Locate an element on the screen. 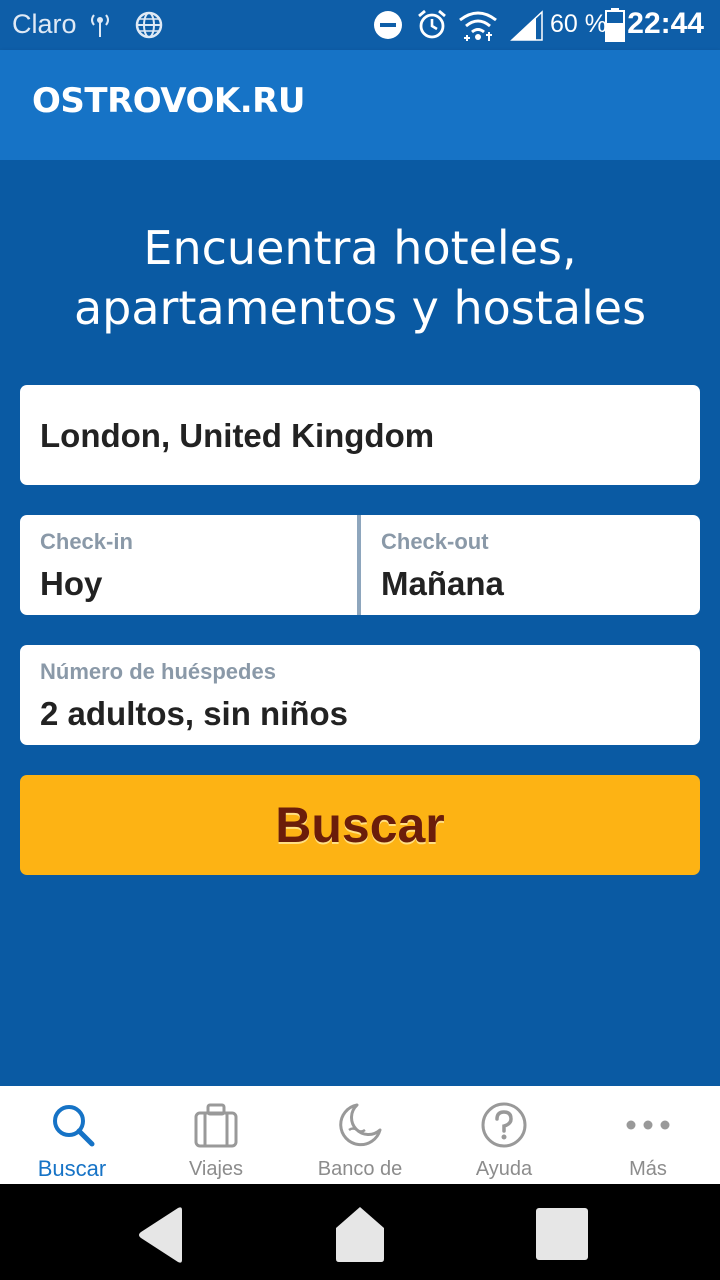  destination-value: London, United Kingdom is located at coordinates (237, 435).